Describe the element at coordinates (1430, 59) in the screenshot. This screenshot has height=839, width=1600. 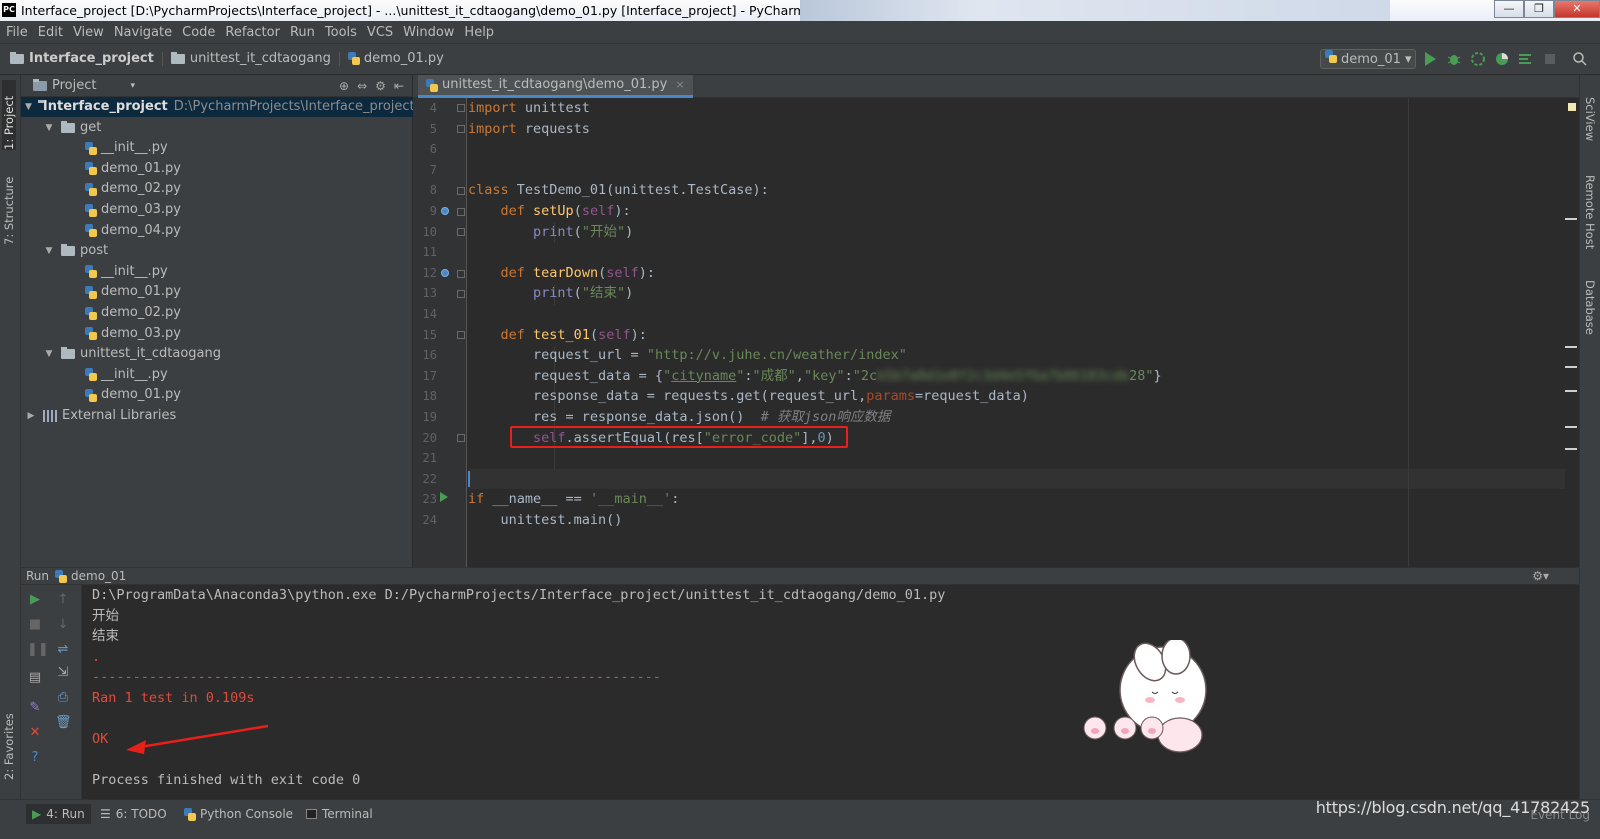
I see `run-icon` at that location.